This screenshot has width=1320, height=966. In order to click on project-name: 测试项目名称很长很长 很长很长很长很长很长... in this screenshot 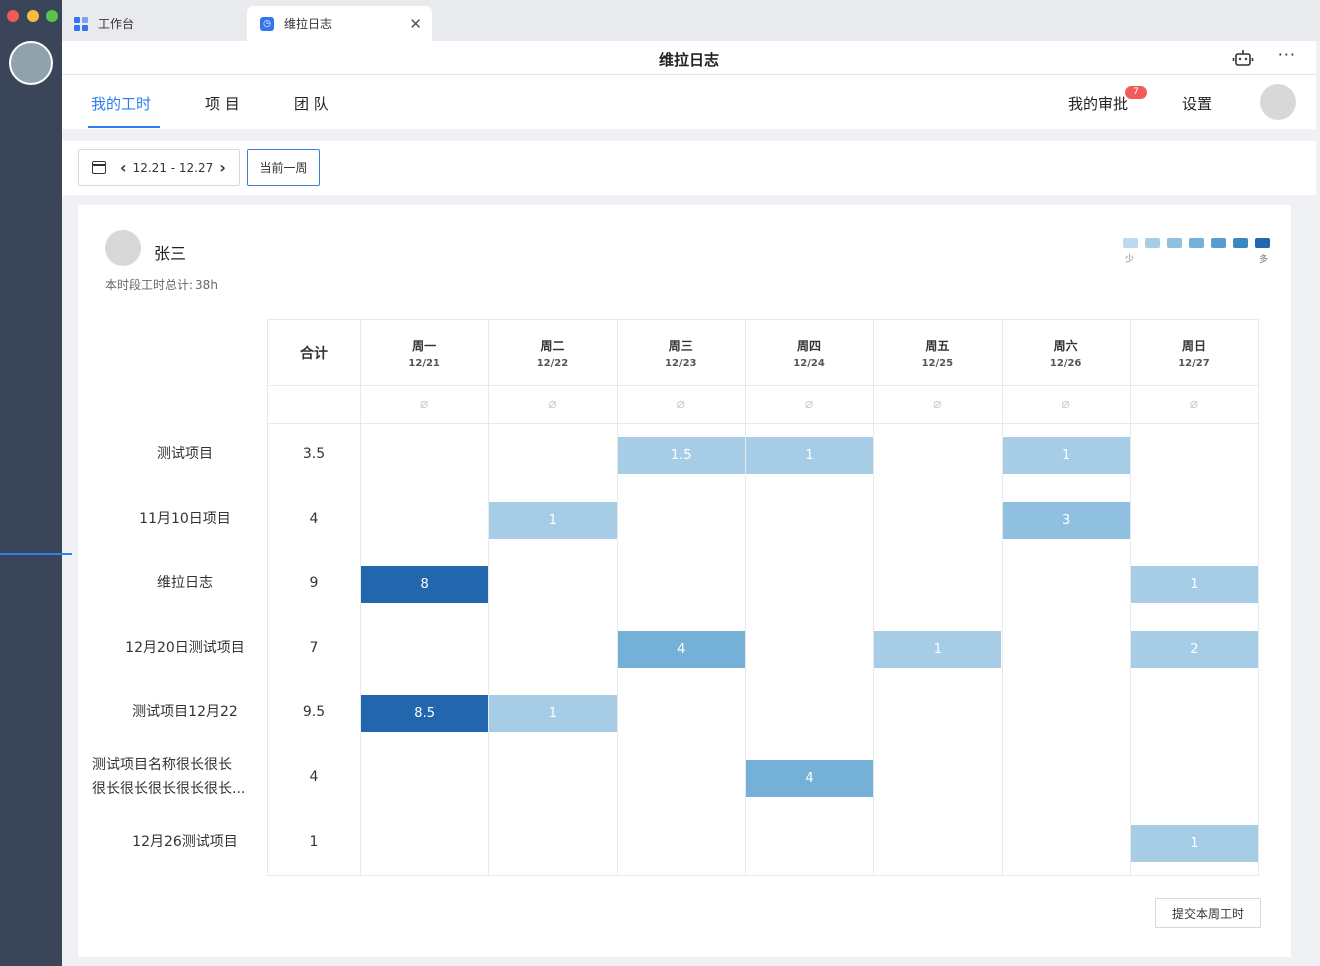, I will do `click(181, 777)`.